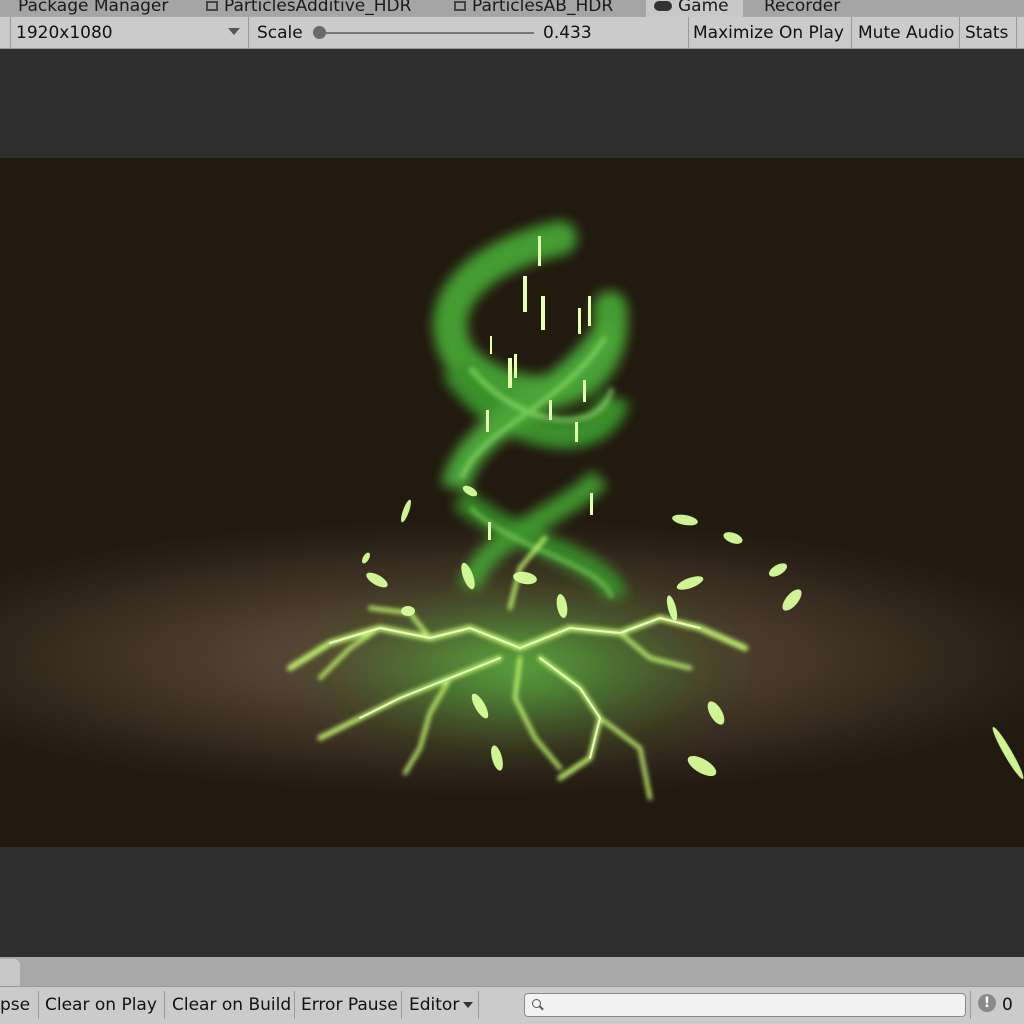 The width and height of the screenshot is (1024, 1024). Describe the element at coordinates (15, 1005) in the screenshot. I see `collapse-toggle: pse` at that location.